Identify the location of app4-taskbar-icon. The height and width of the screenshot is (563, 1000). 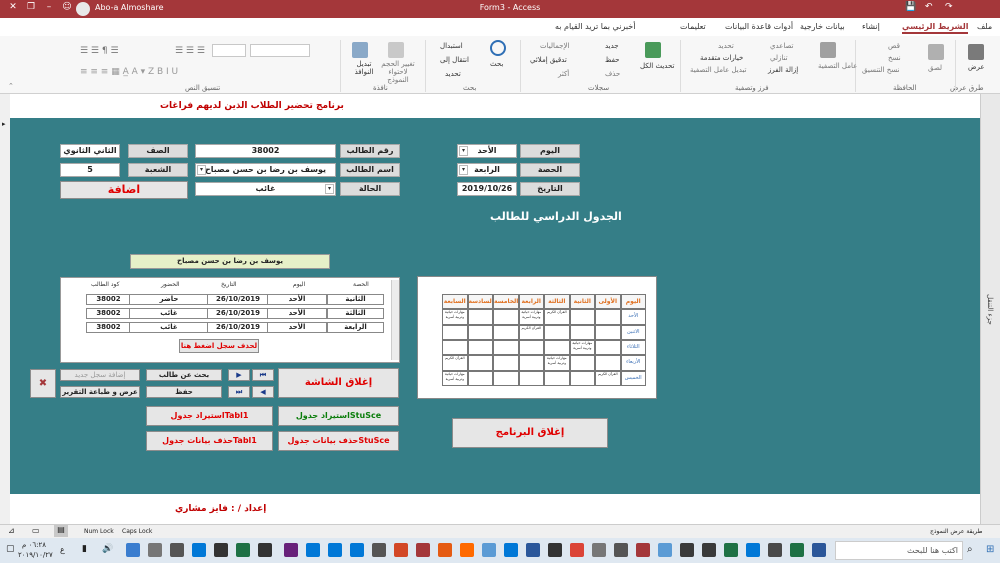
(621, 550).